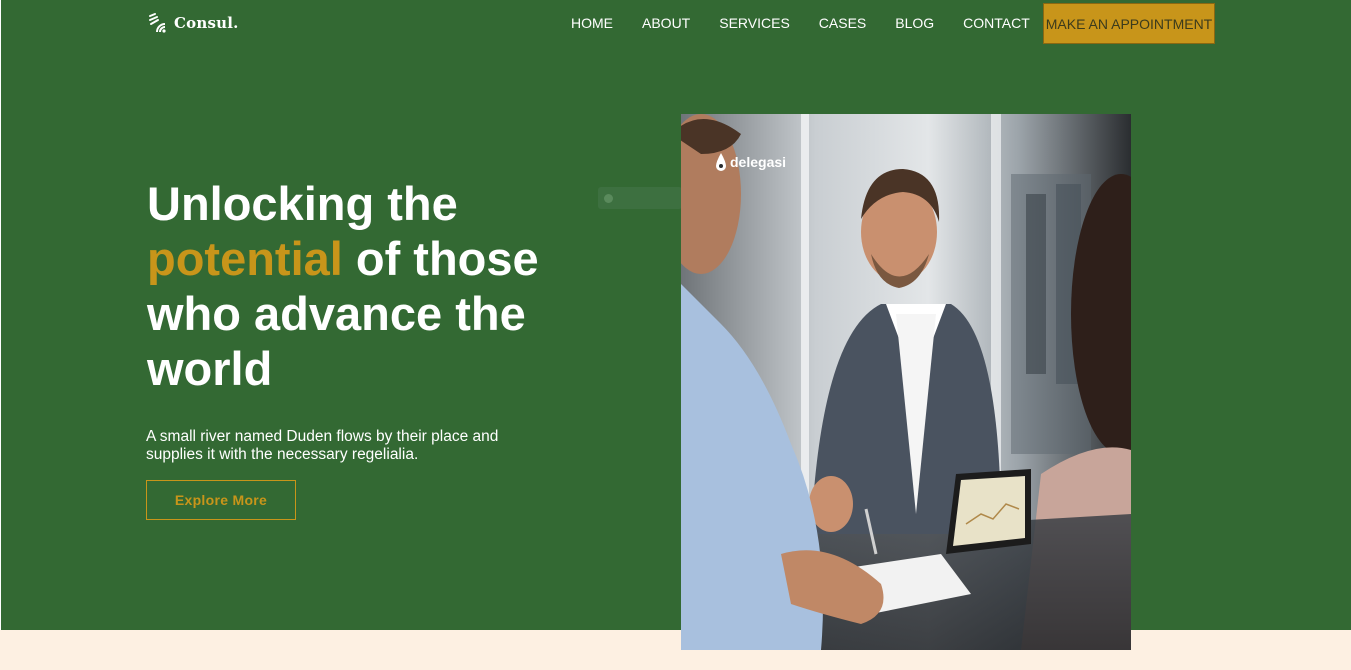 The height and width of the screenshot is (670, 1351). Describe the element at coordinates (206, 23) in the screenshot. I see `brand-name: Consul.` at that location.